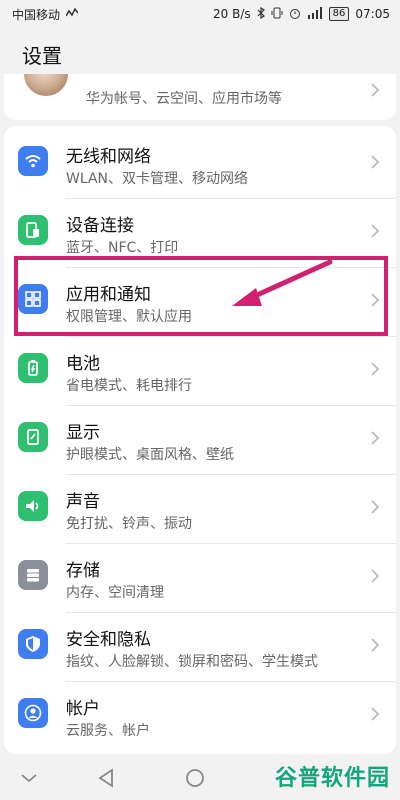  Describe the element at coordinates (29, 778) in the screenshot. I see `collapse-icon` at that location.